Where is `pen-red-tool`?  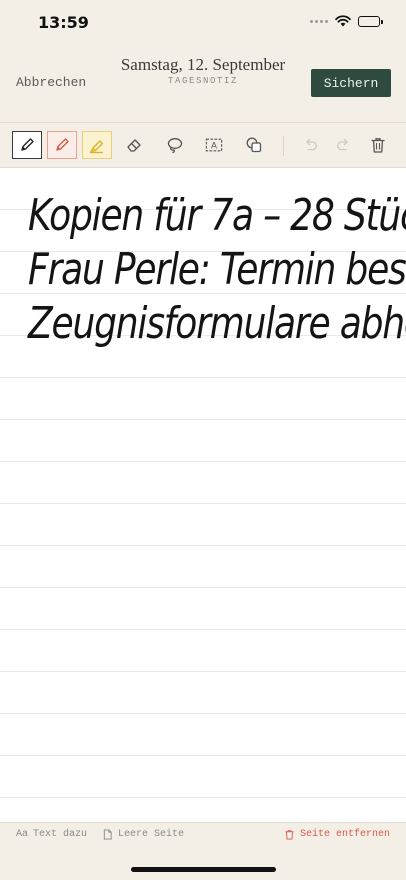 pen-red-tool is located at coordinates (62, 145).